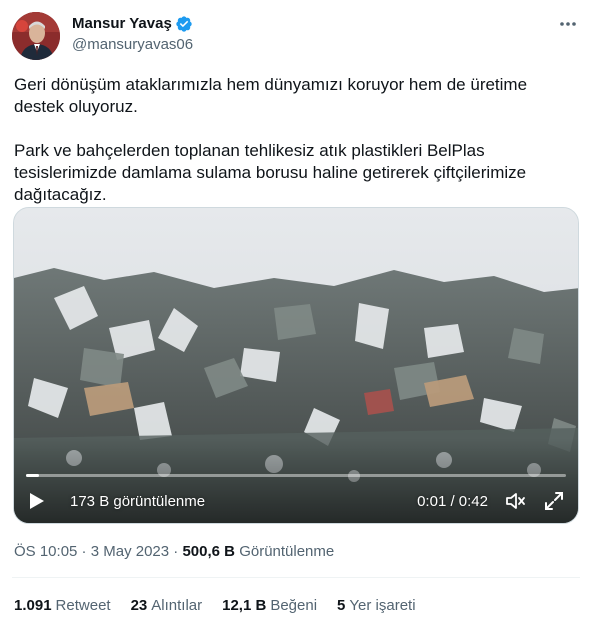  What do you see at coordinates (568, 24) in the screenshot?
I see `more-options-icon` at bounding box center [568, 24].